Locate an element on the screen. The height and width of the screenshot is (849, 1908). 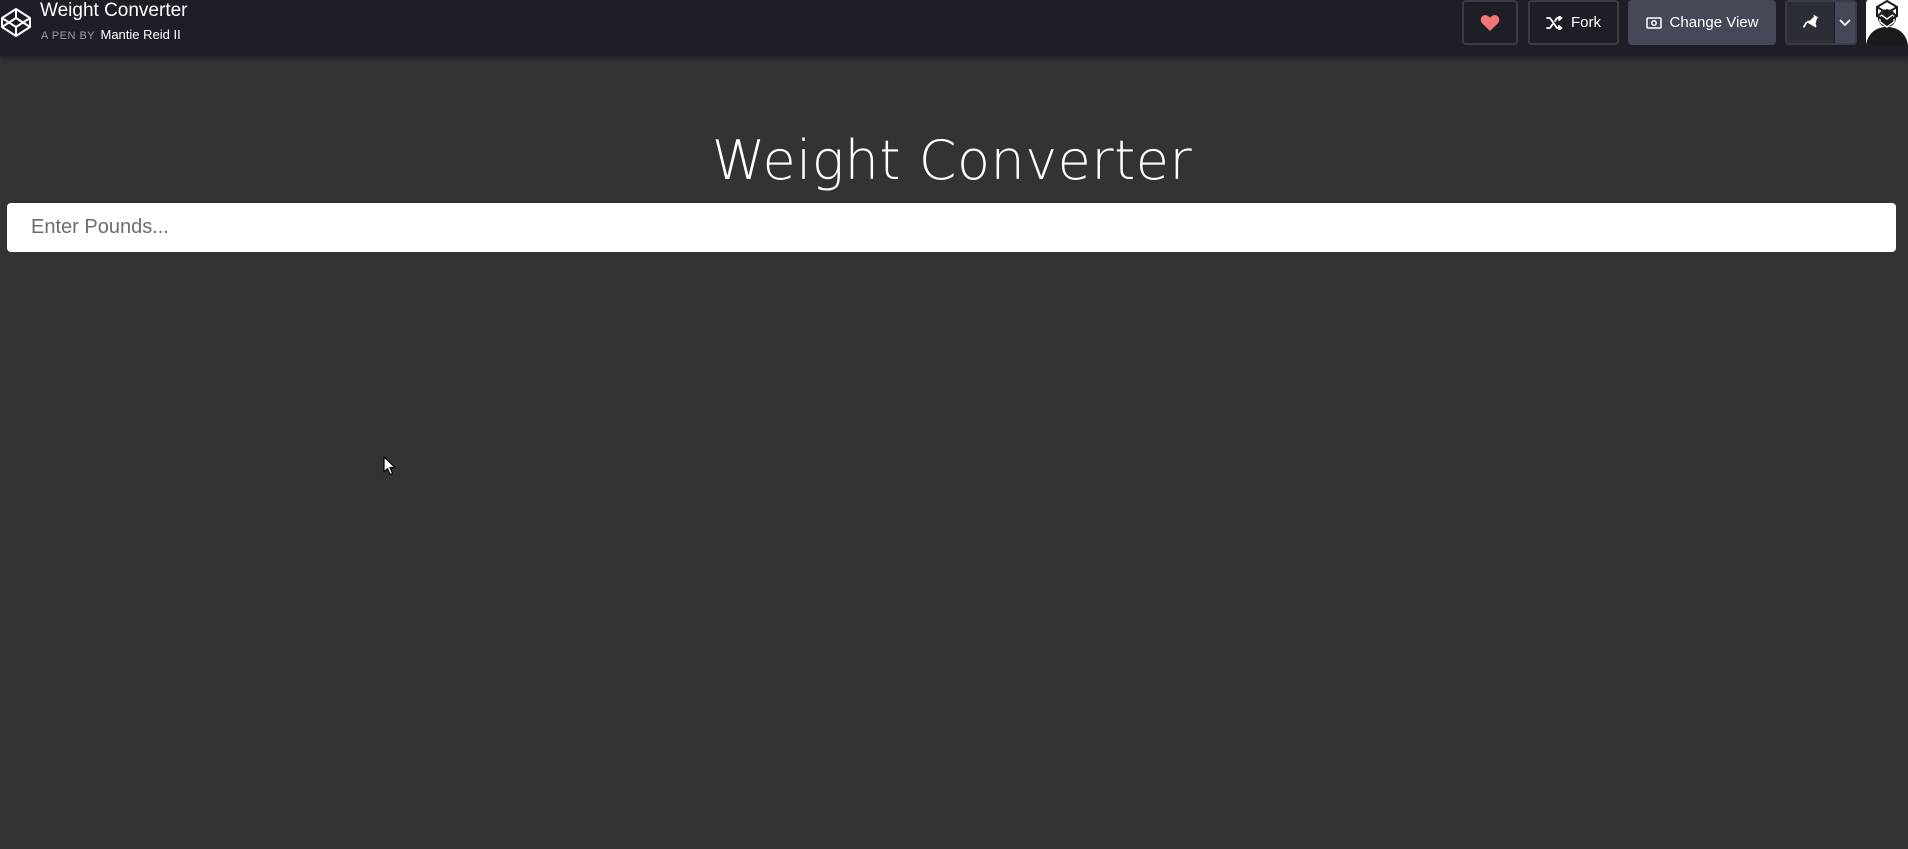
pin-button is located at coordinates (1811, 22).